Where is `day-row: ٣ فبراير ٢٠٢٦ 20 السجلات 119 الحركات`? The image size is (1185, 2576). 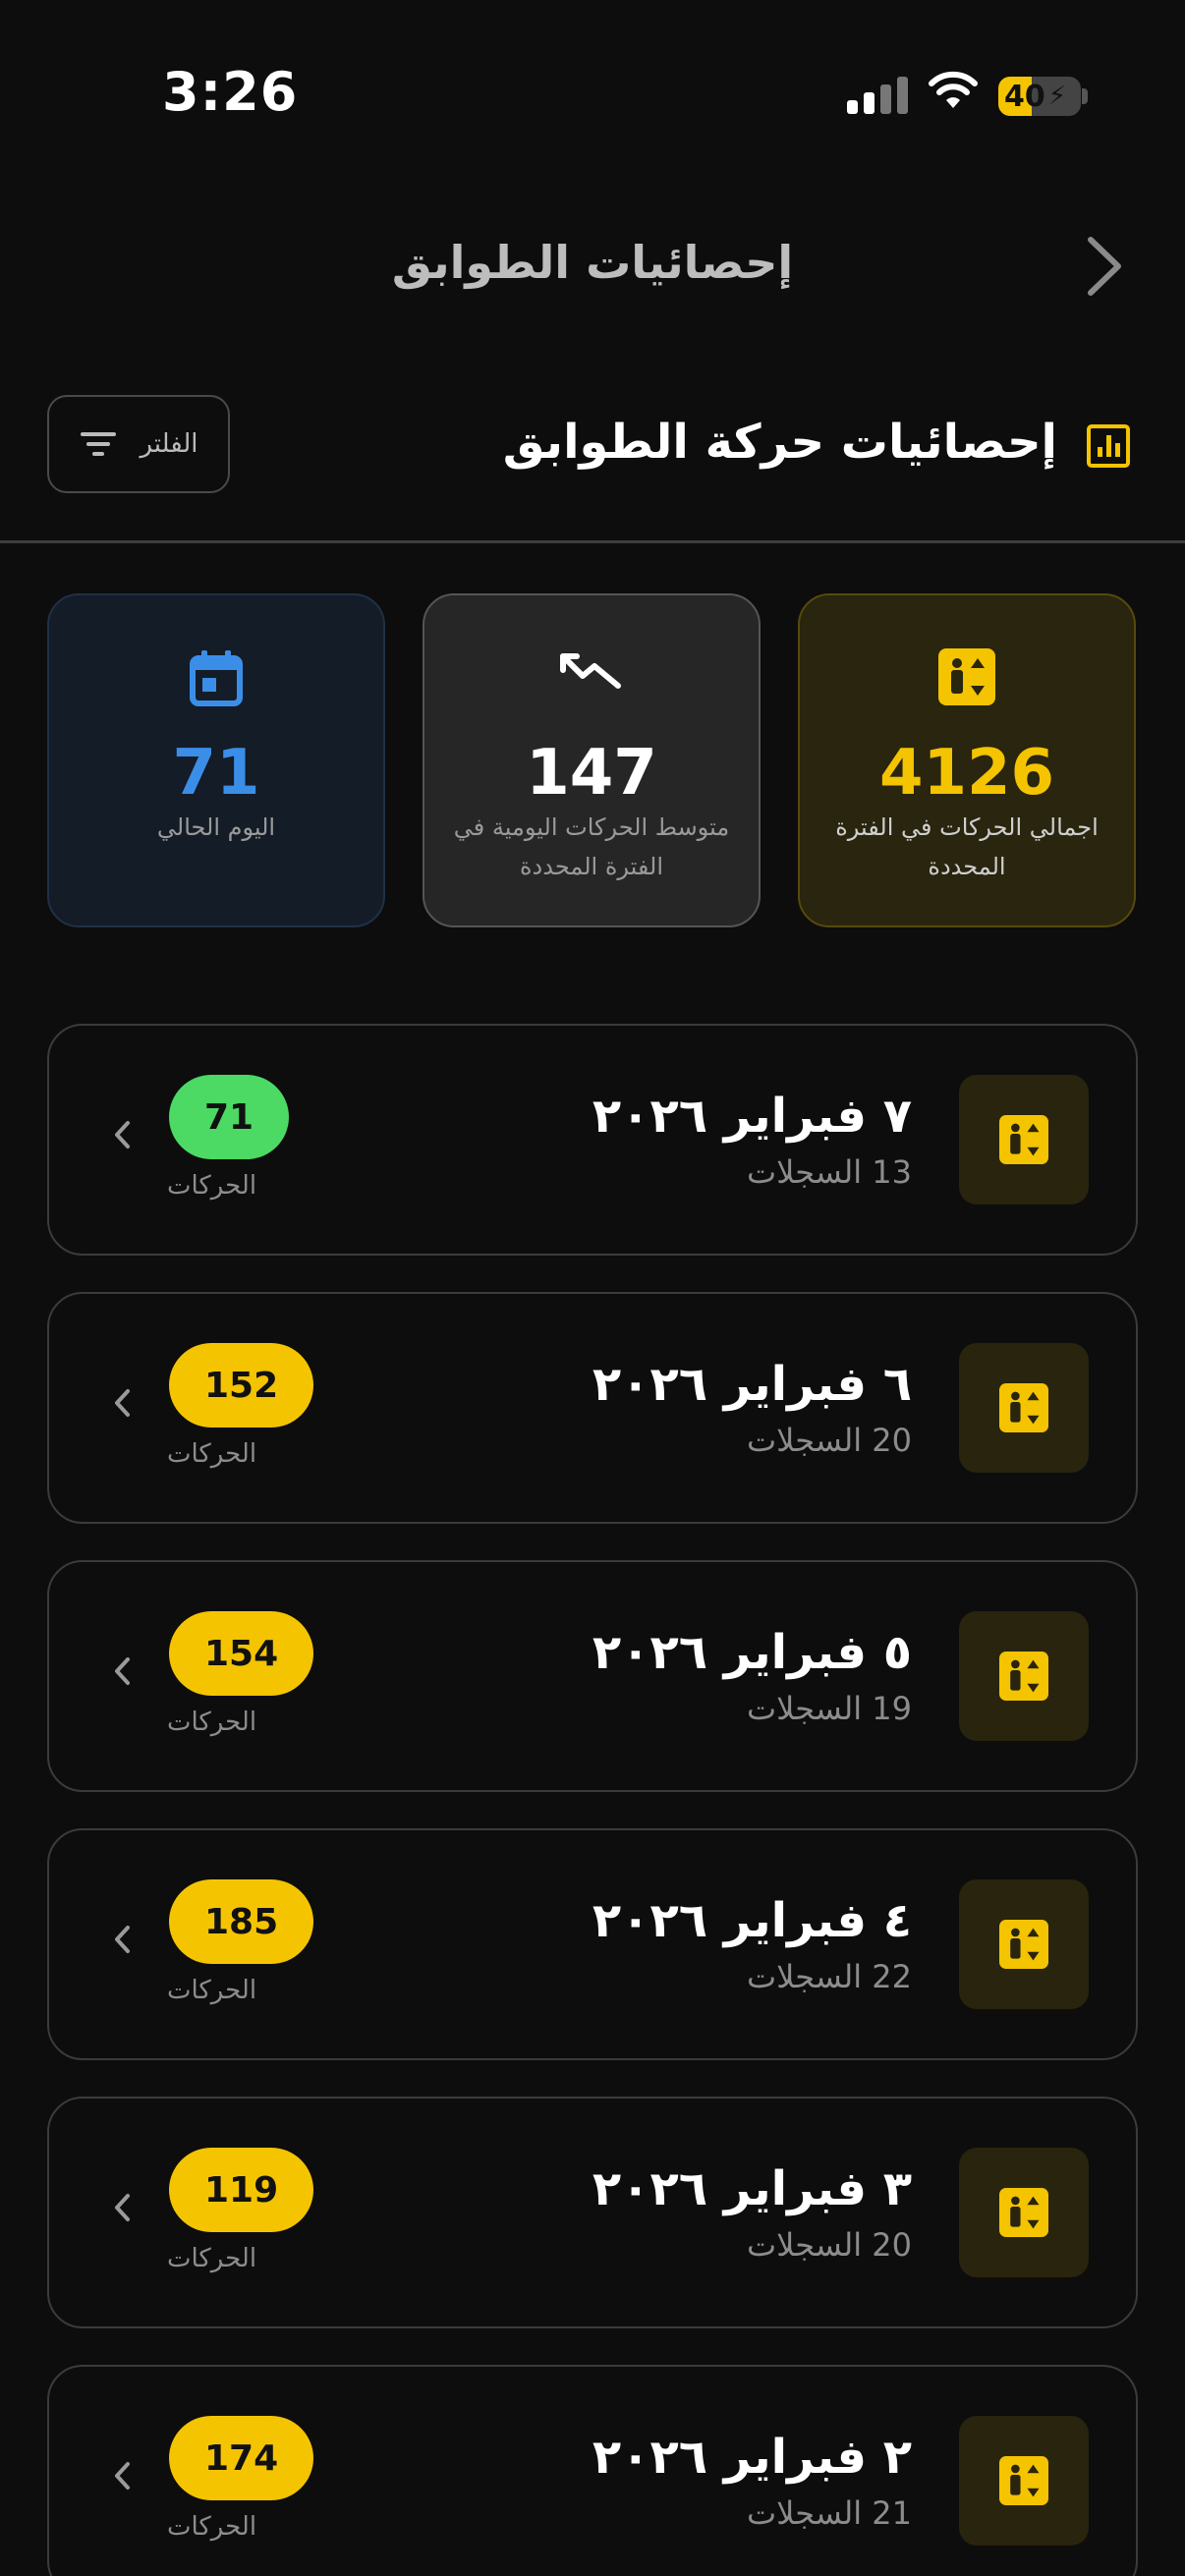
day-row: ٣ فبراير ٢٠٢٦ 20 السجلات 119 الحركات is located at coordinates (592, 2212).